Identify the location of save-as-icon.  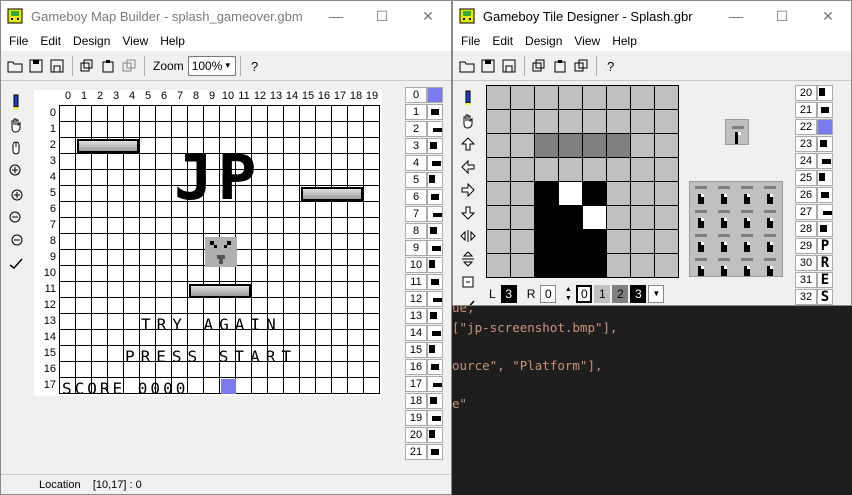
(509, 66).